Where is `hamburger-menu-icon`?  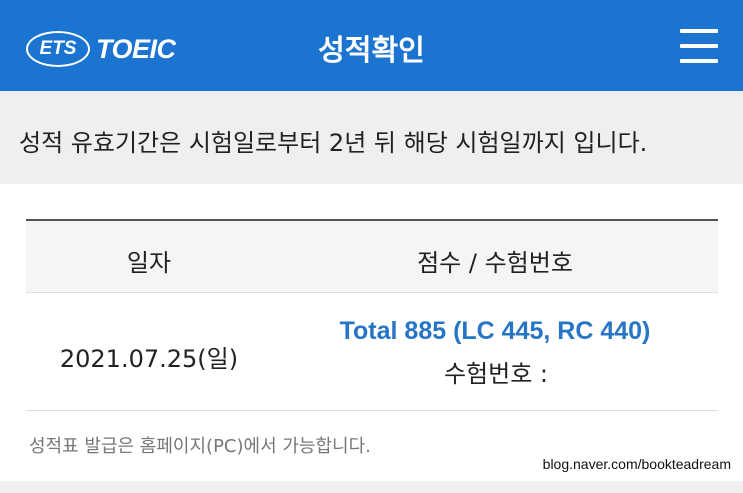 hamburger-menu-icon is located at coordinates (699, 46).